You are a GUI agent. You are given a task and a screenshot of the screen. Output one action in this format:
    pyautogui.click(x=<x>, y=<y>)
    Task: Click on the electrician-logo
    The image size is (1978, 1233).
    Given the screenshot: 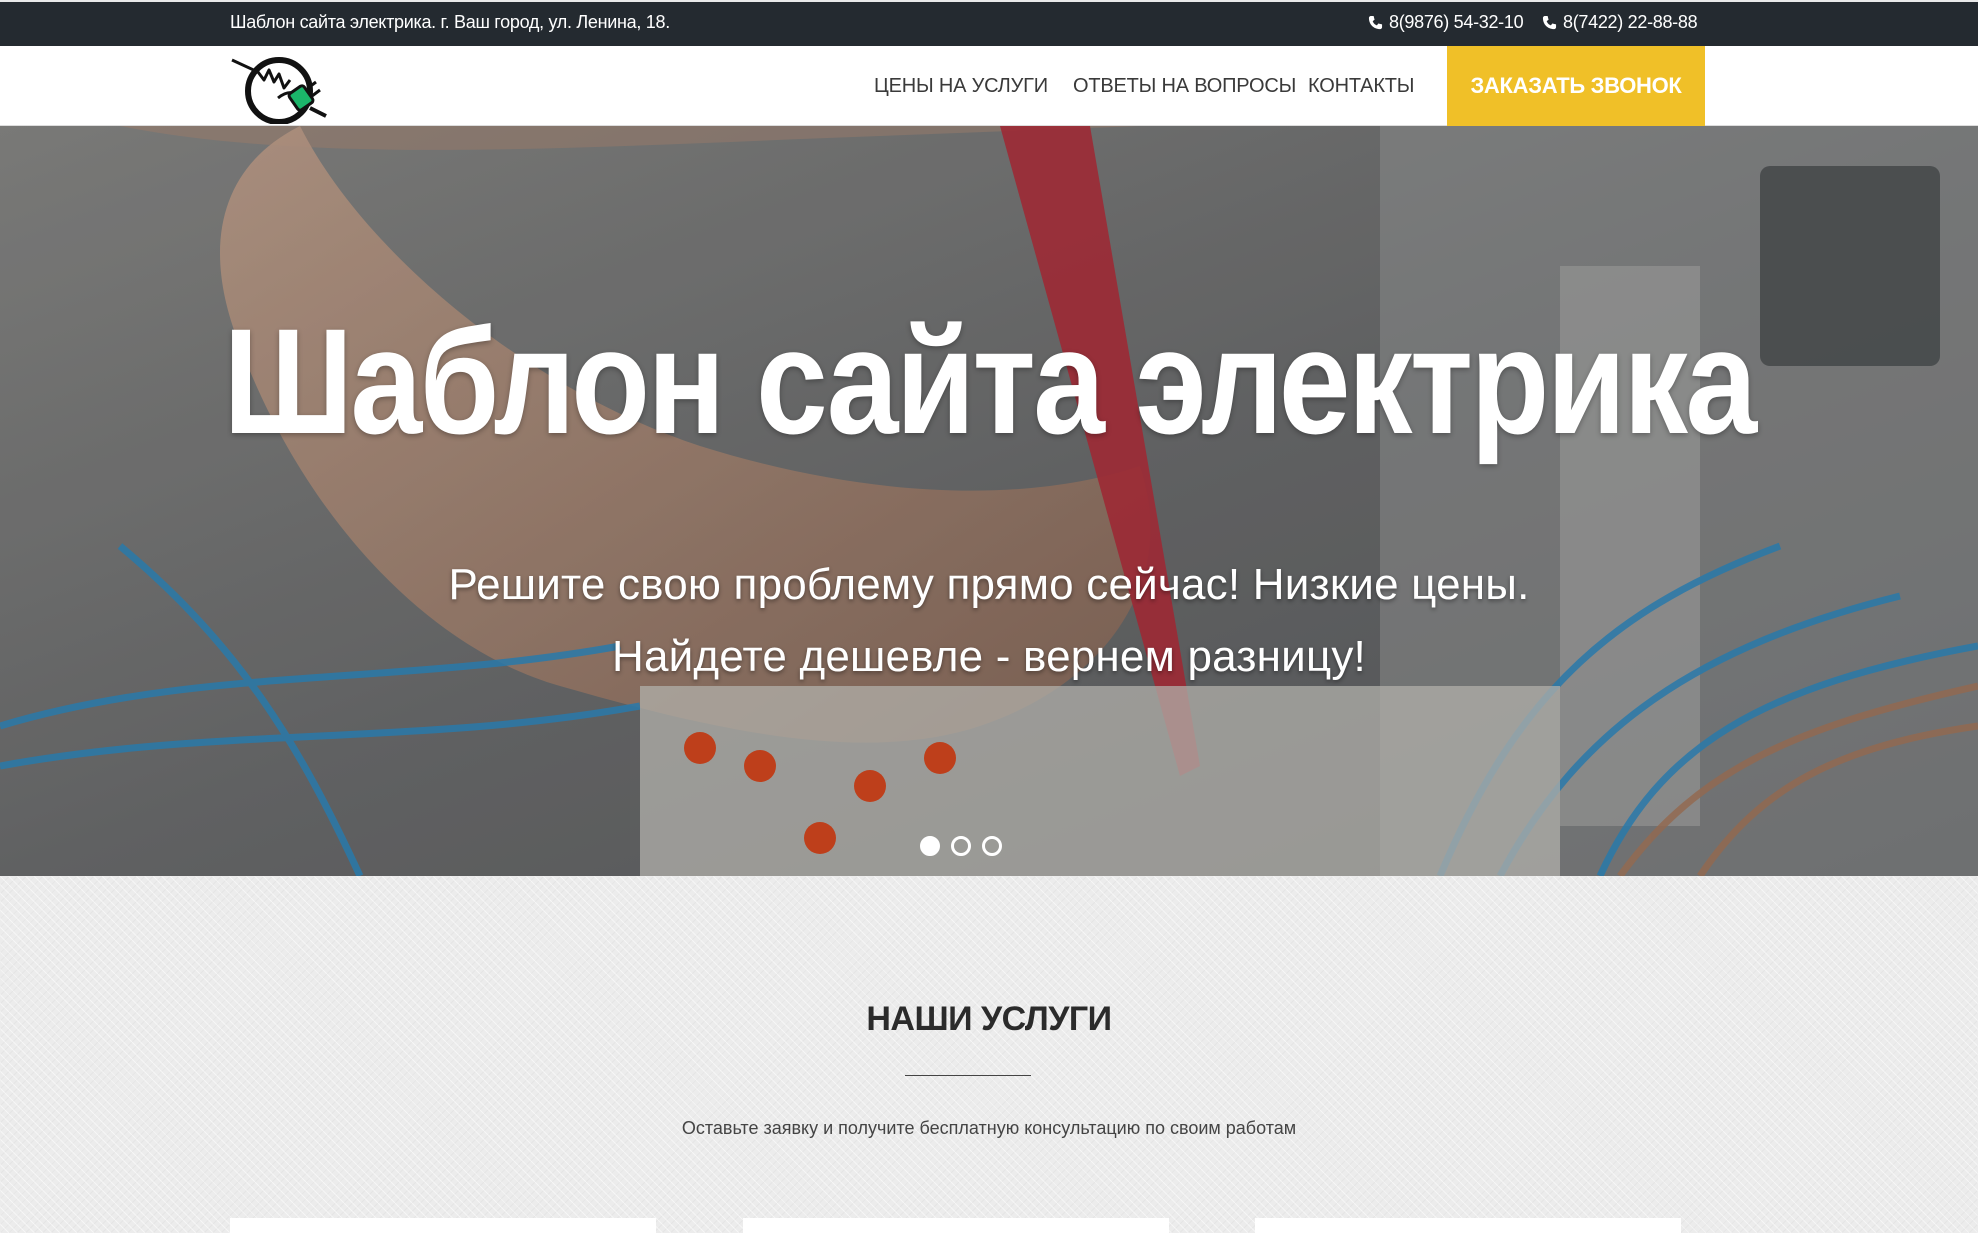 What is the action you would take?
    pyautogui.click(x=281, y=87)
    